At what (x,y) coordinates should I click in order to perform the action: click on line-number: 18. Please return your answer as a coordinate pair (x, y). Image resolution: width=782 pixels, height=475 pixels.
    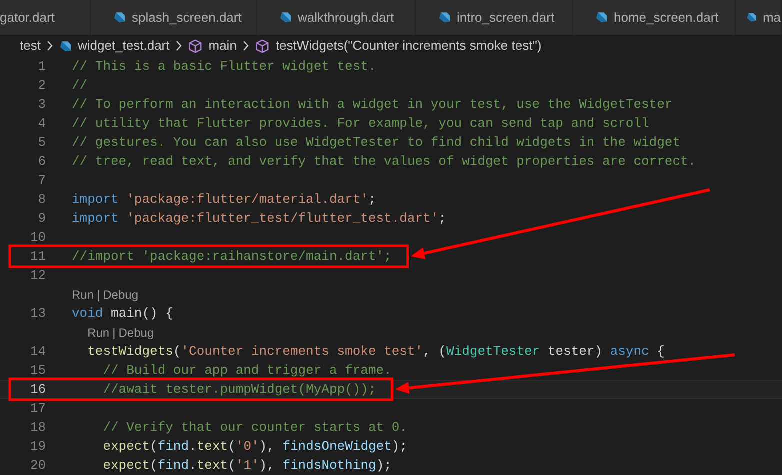
    Looking at the image, I should click on (37, 427).